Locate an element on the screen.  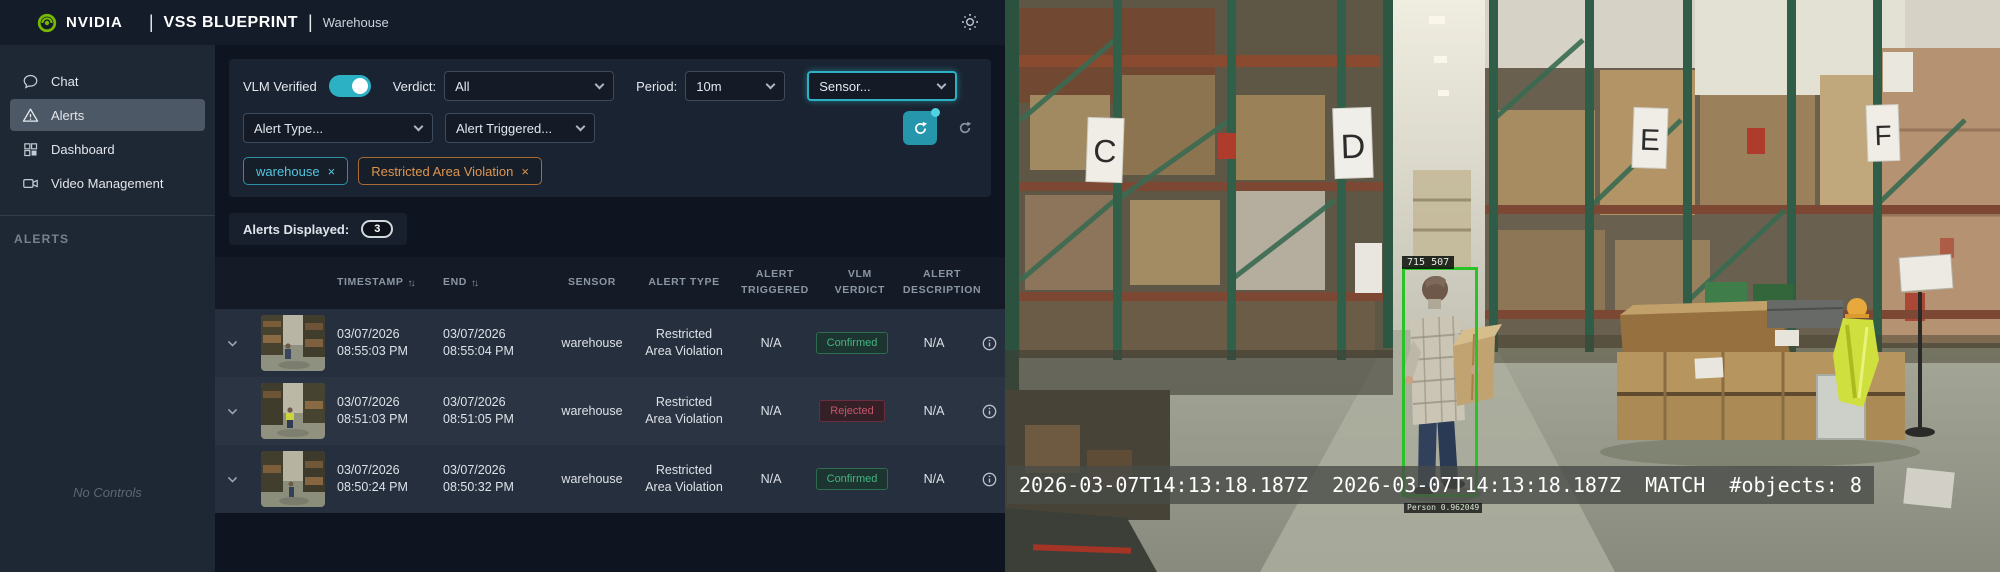
sun-icon is located at coordinates (970, 22).